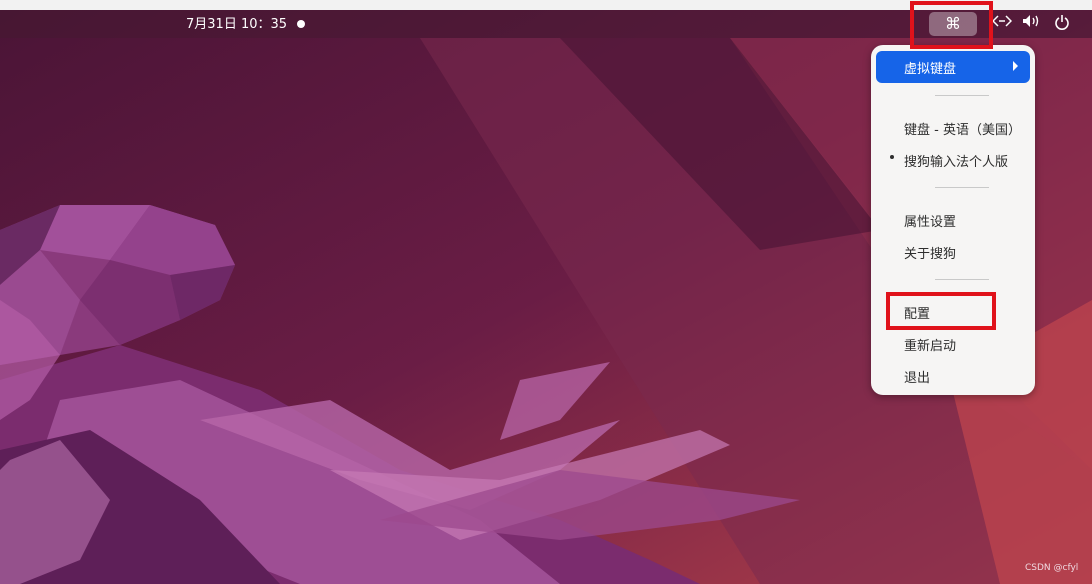 The image size is (1092, 584). I want to click on menu-item-restart: 重新启动, so click(930, 344).